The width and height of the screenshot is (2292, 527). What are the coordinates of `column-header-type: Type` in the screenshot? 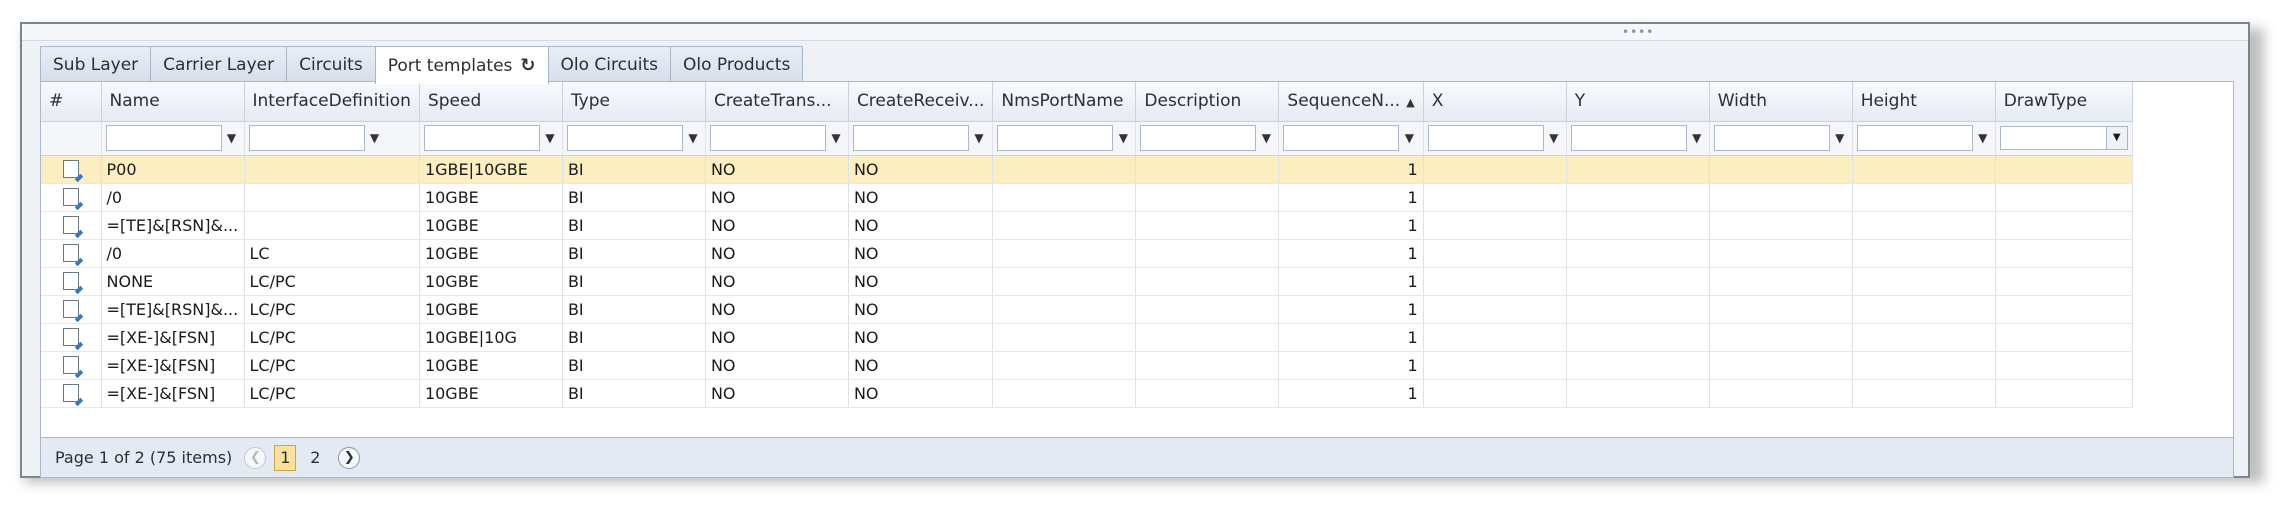 It's located at (634, 102).